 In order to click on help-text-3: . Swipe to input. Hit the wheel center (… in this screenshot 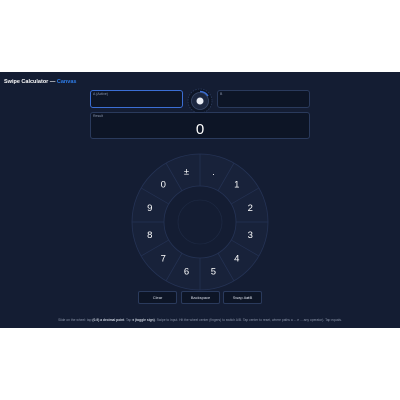, I will do `click(248, 320)`.